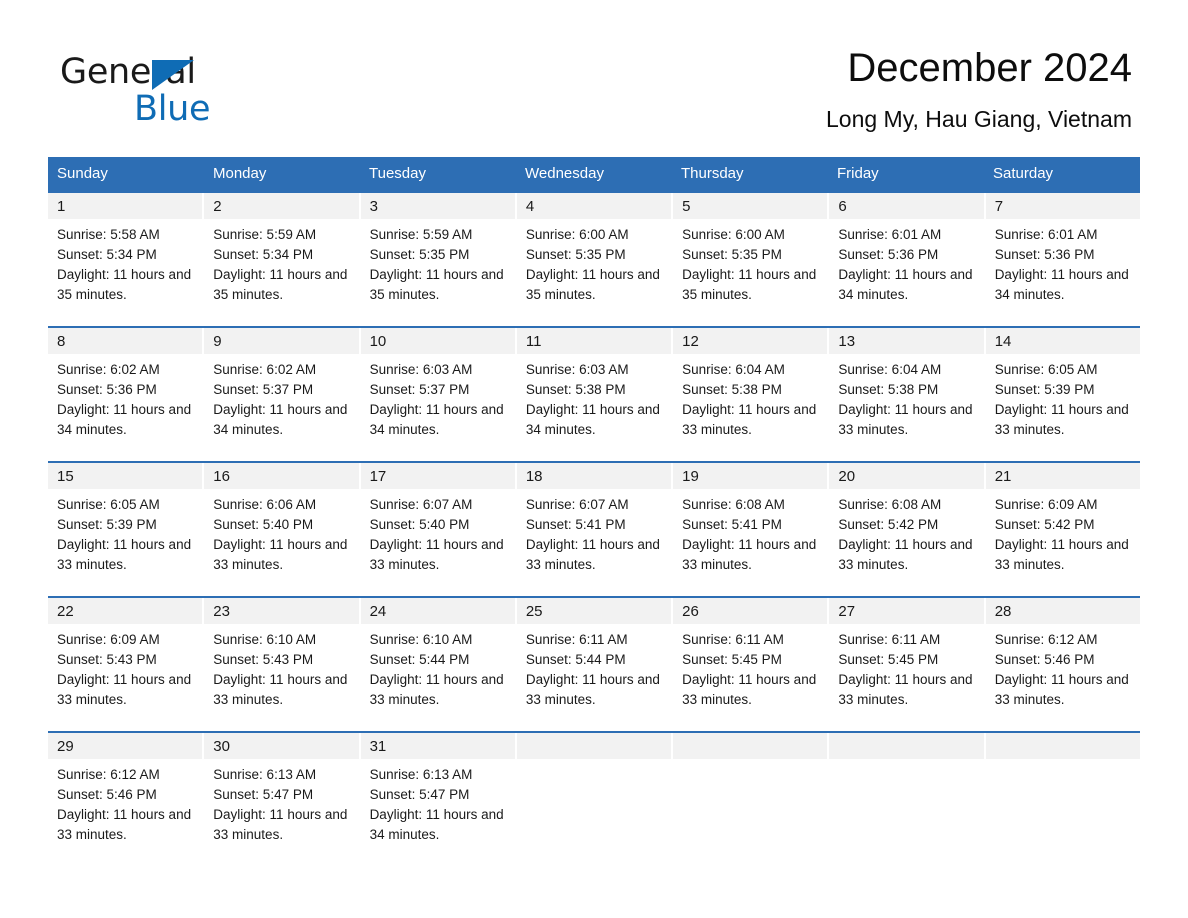 The image size is (1188, 918). What do you see at coordinates (890, 369) in the screenshot?
I see `sunrise-text: Sunrise: 6:04 AM` at bounding box center [890, 369].